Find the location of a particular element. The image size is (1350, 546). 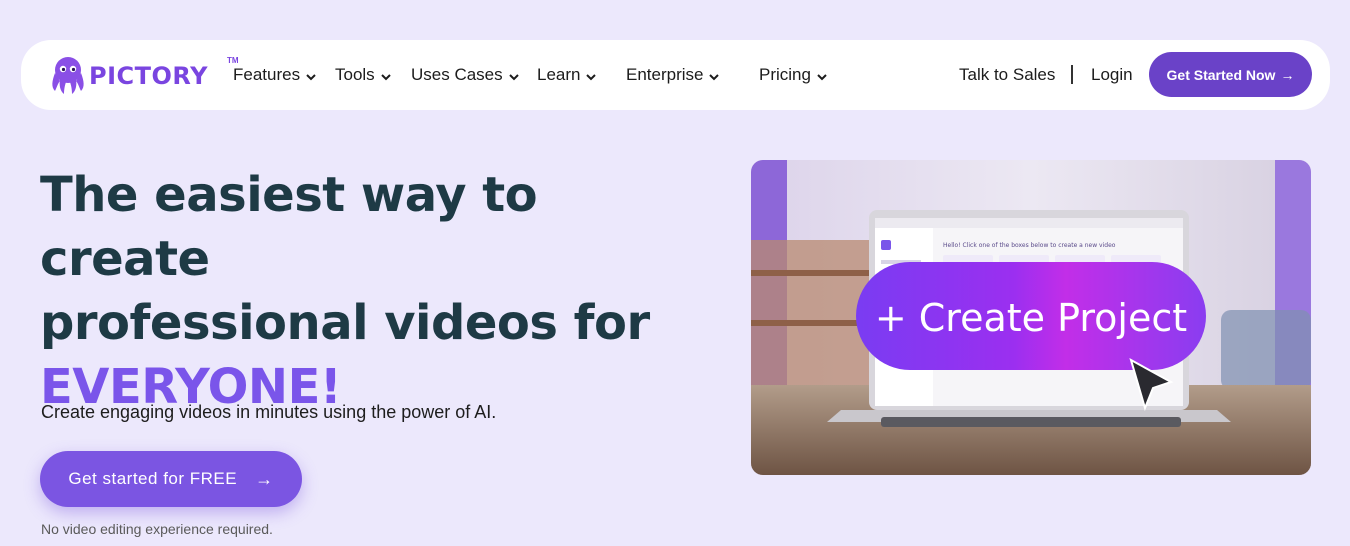

nav-learn-label: Learn is located at coordinates (559, 74).